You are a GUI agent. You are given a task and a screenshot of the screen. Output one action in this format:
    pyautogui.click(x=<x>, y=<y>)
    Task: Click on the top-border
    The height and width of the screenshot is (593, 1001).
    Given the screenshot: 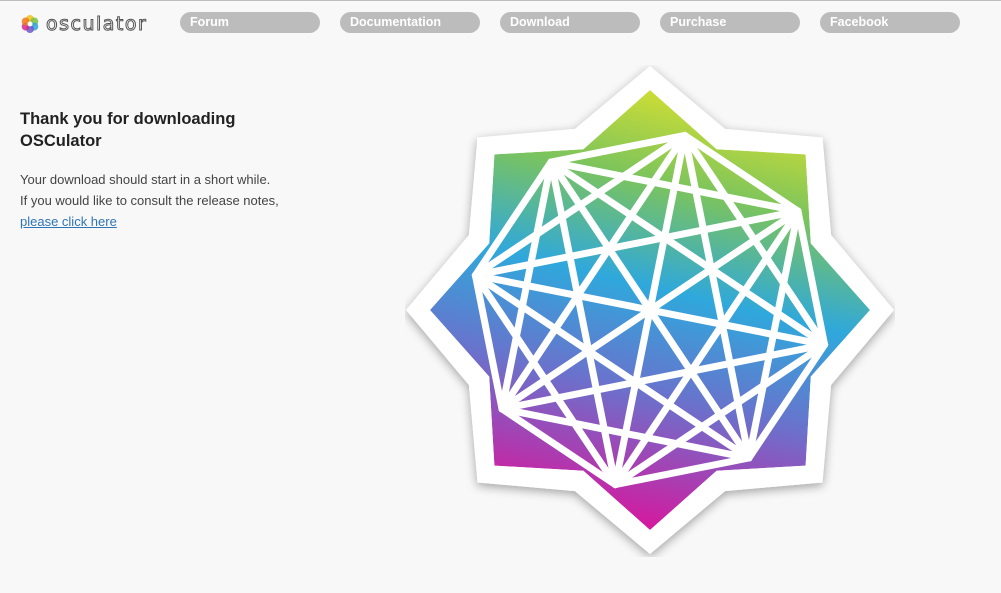 What is the action you would take?
    pyautogui.click(x=500, y=0)
    